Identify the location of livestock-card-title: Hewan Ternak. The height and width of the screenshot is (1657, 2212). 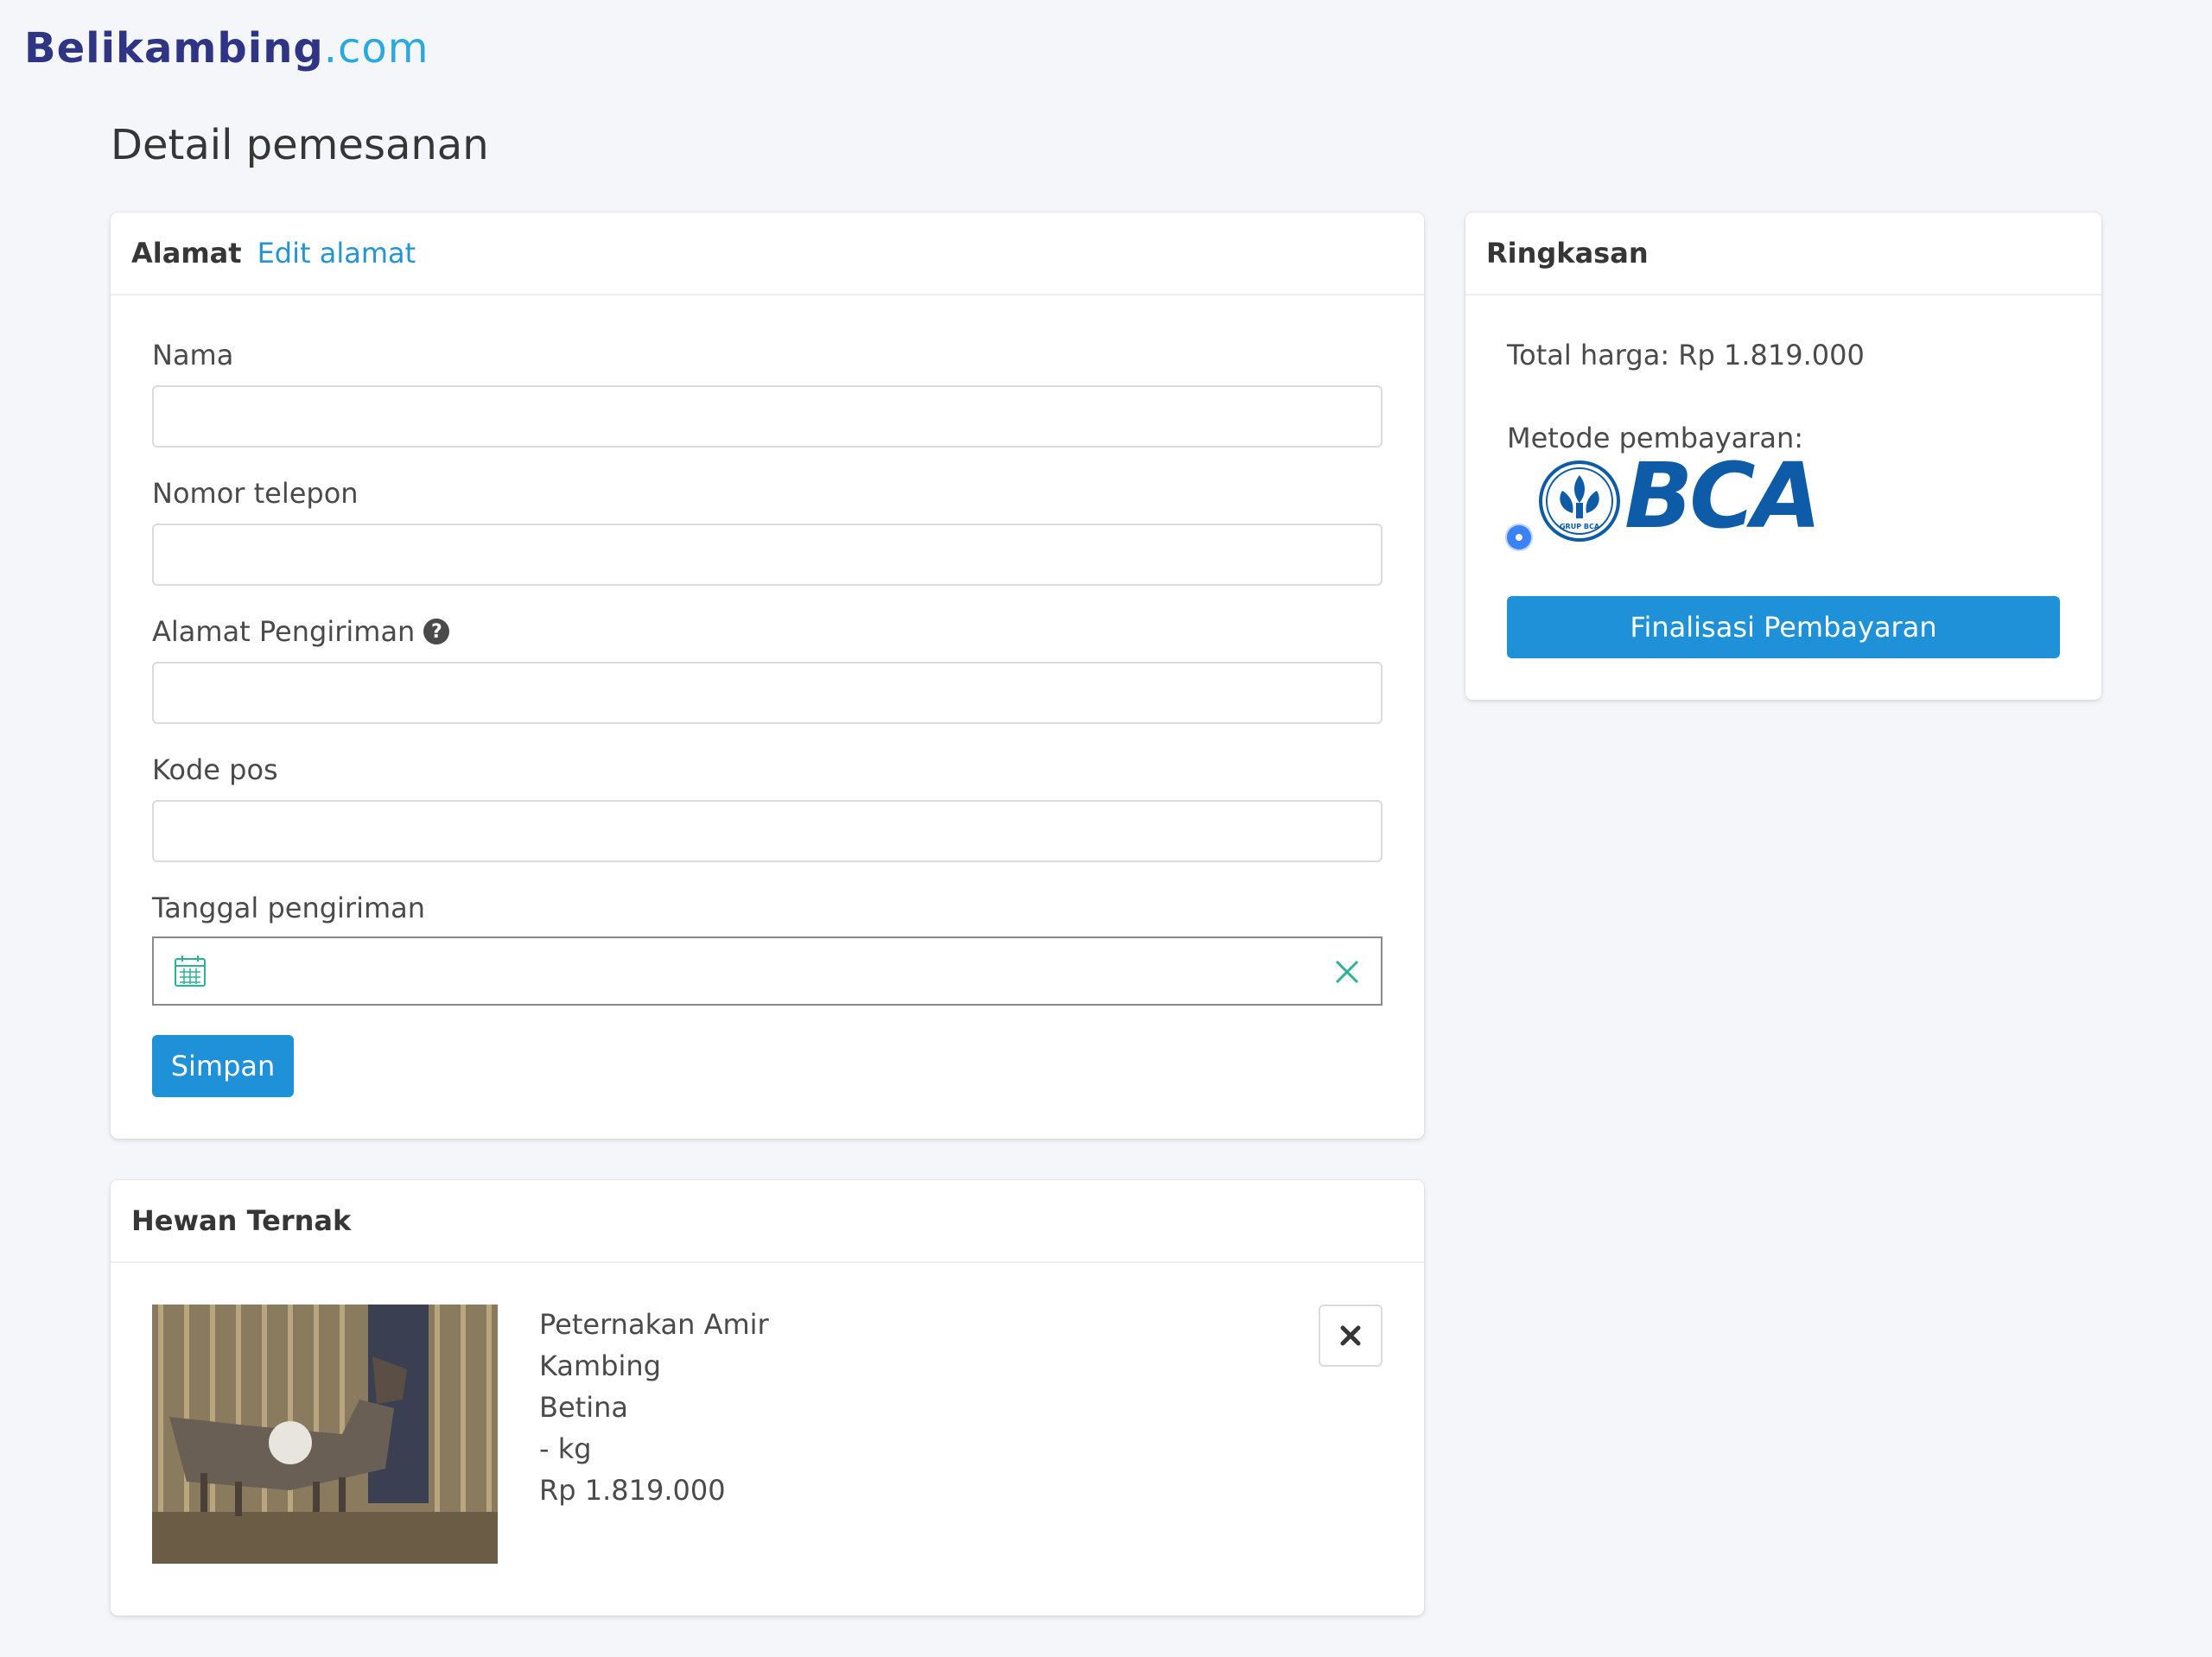
(241, 1220).